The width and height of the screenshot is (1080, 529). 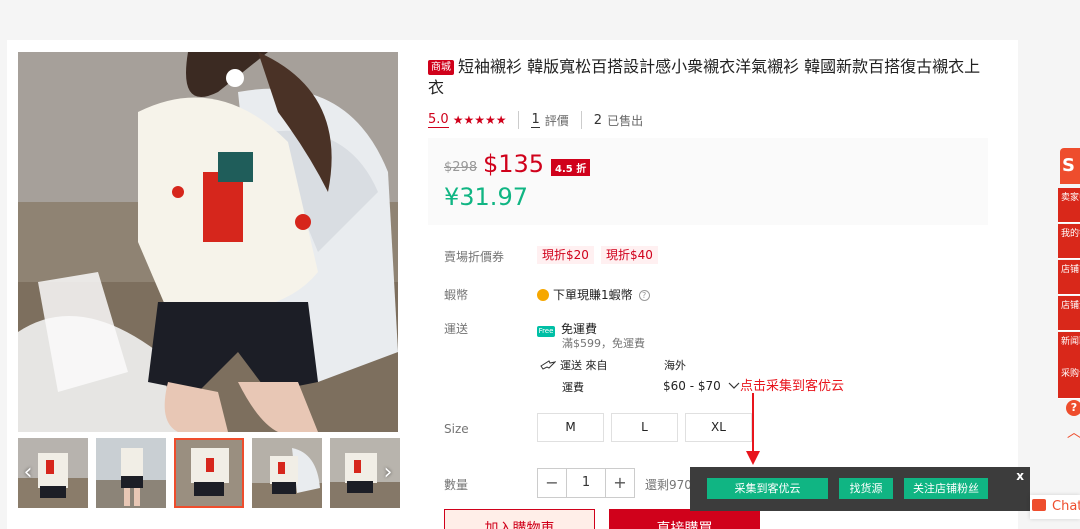 What do you see at coordinates (767, 488) in the screenshot?
I see `collect-button: 采集到客优云` at bounding box center [767, 488].